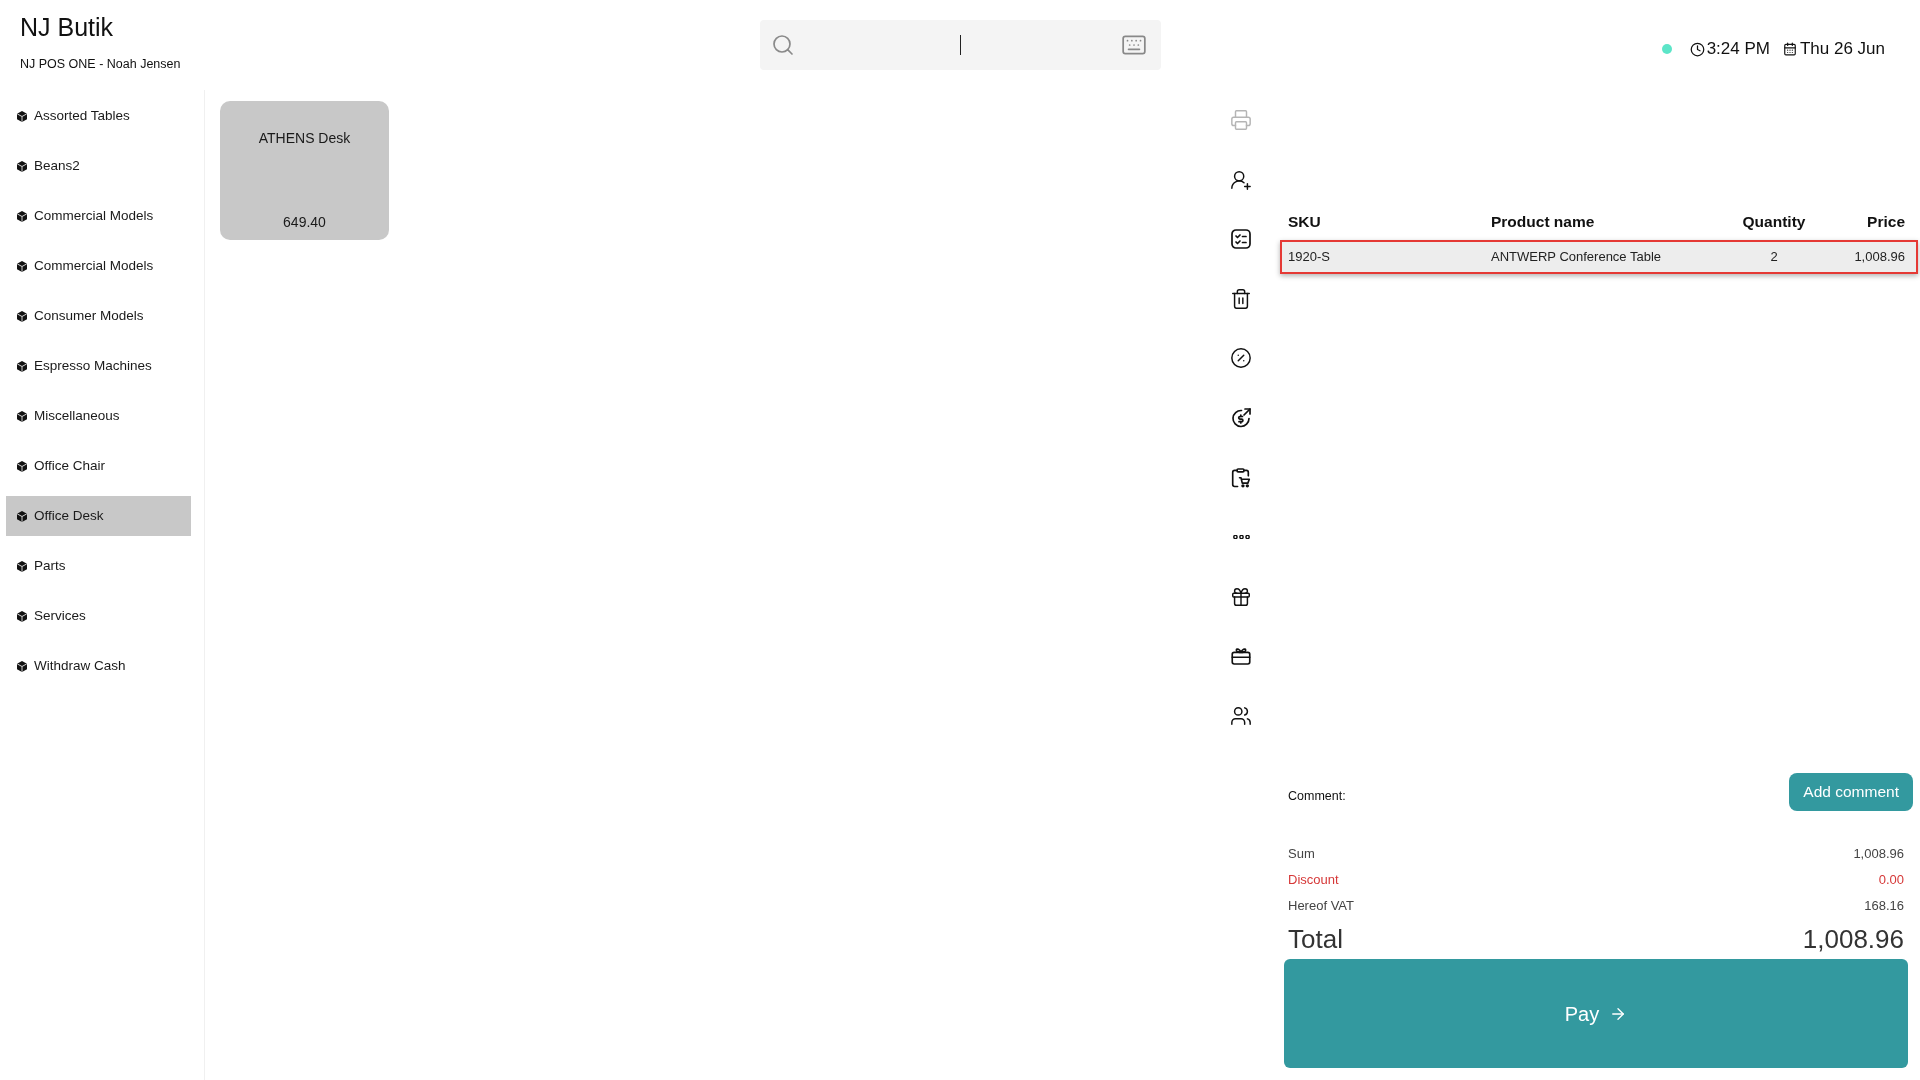 This screenshot has width=1920, height=1080. What do you see at coordinates (98, 416) in the screenshot?
I see `category-item: Miscellaneous` at bounding box center [98, 416].